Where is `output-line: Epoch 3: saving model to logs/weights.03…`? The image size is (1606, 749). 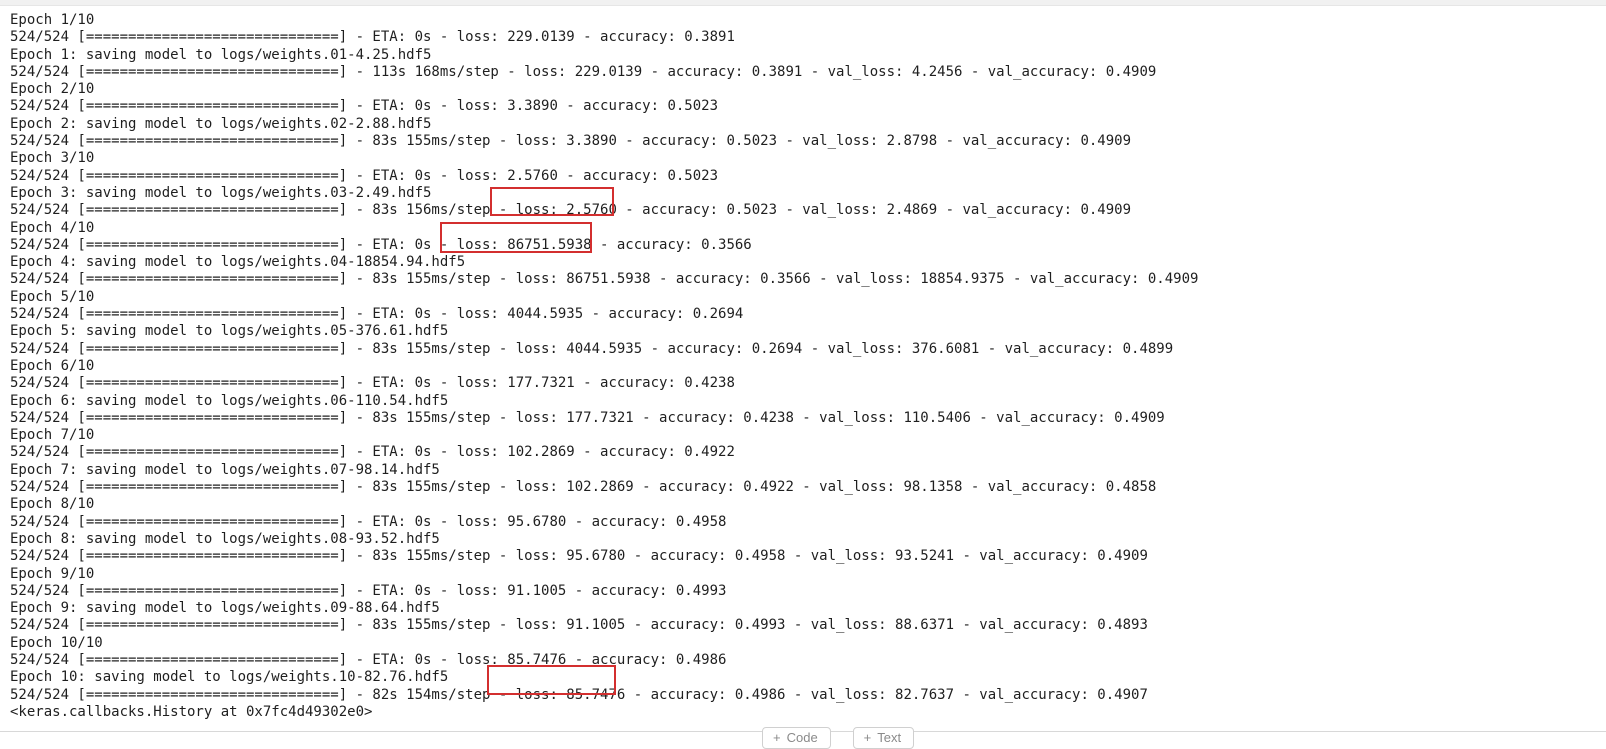
output-line: Epoch 3: saving model to logs/weights.03… is located at coordinates (221, 192).